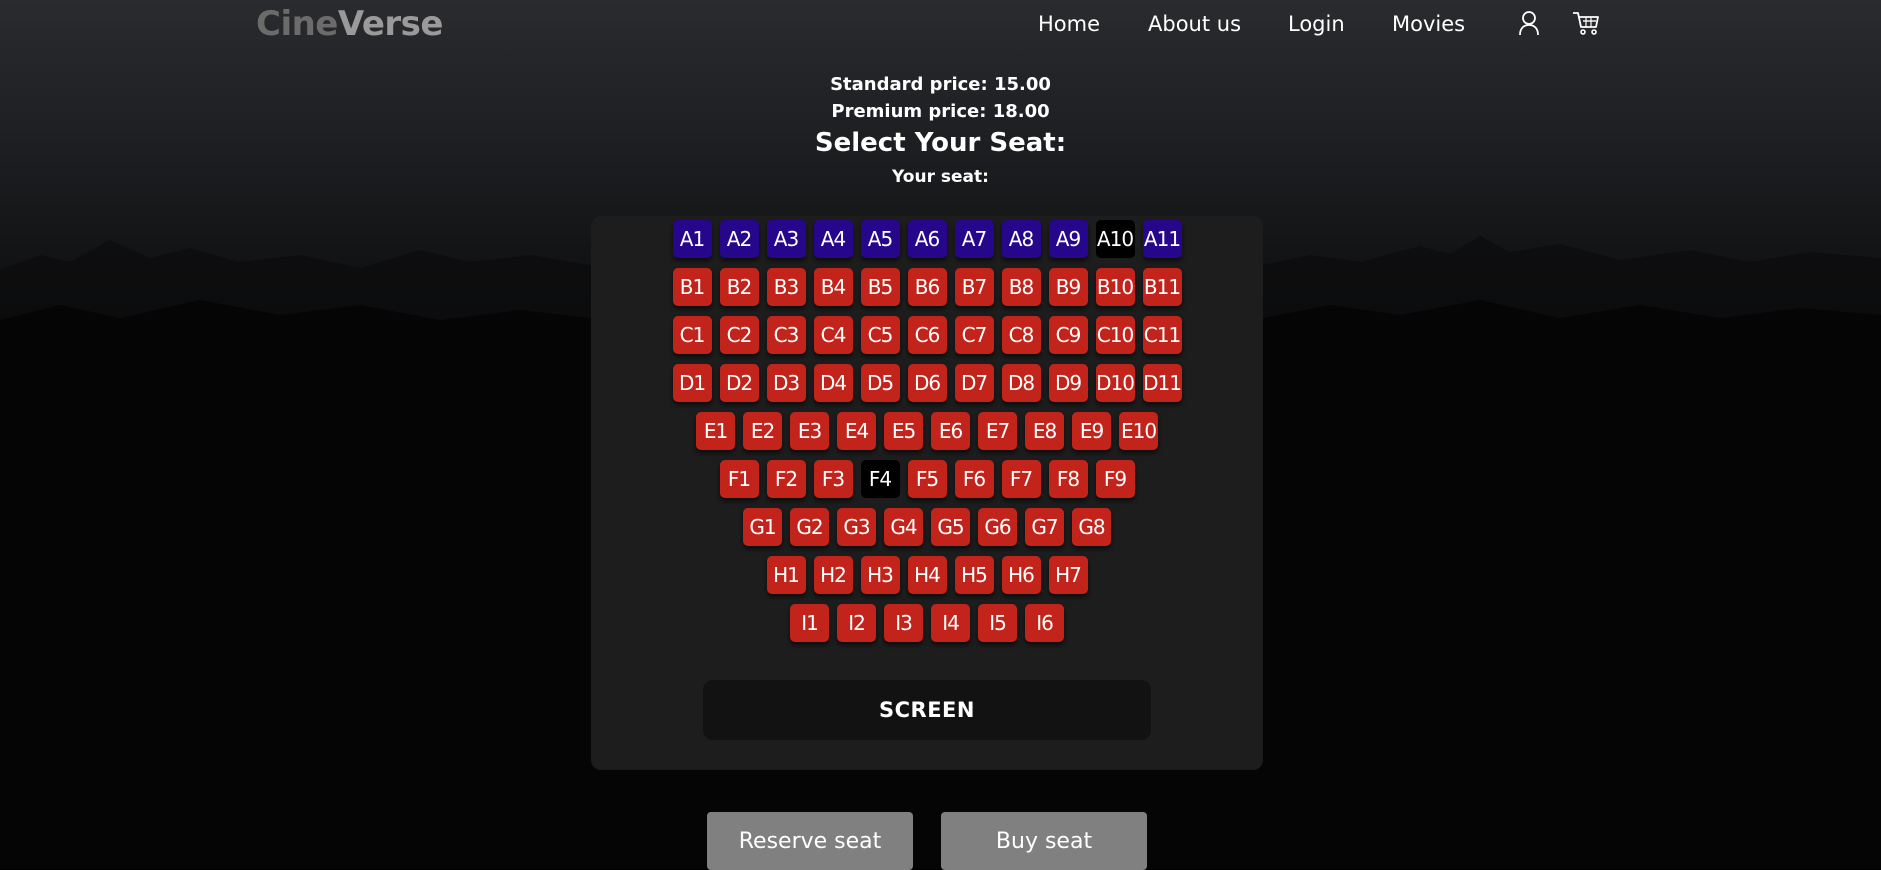 This screenshot has height=870, width=1881. Describe the element at coordinates (692, 239) in the screenshot. I see `seat-button: A1` at that location.